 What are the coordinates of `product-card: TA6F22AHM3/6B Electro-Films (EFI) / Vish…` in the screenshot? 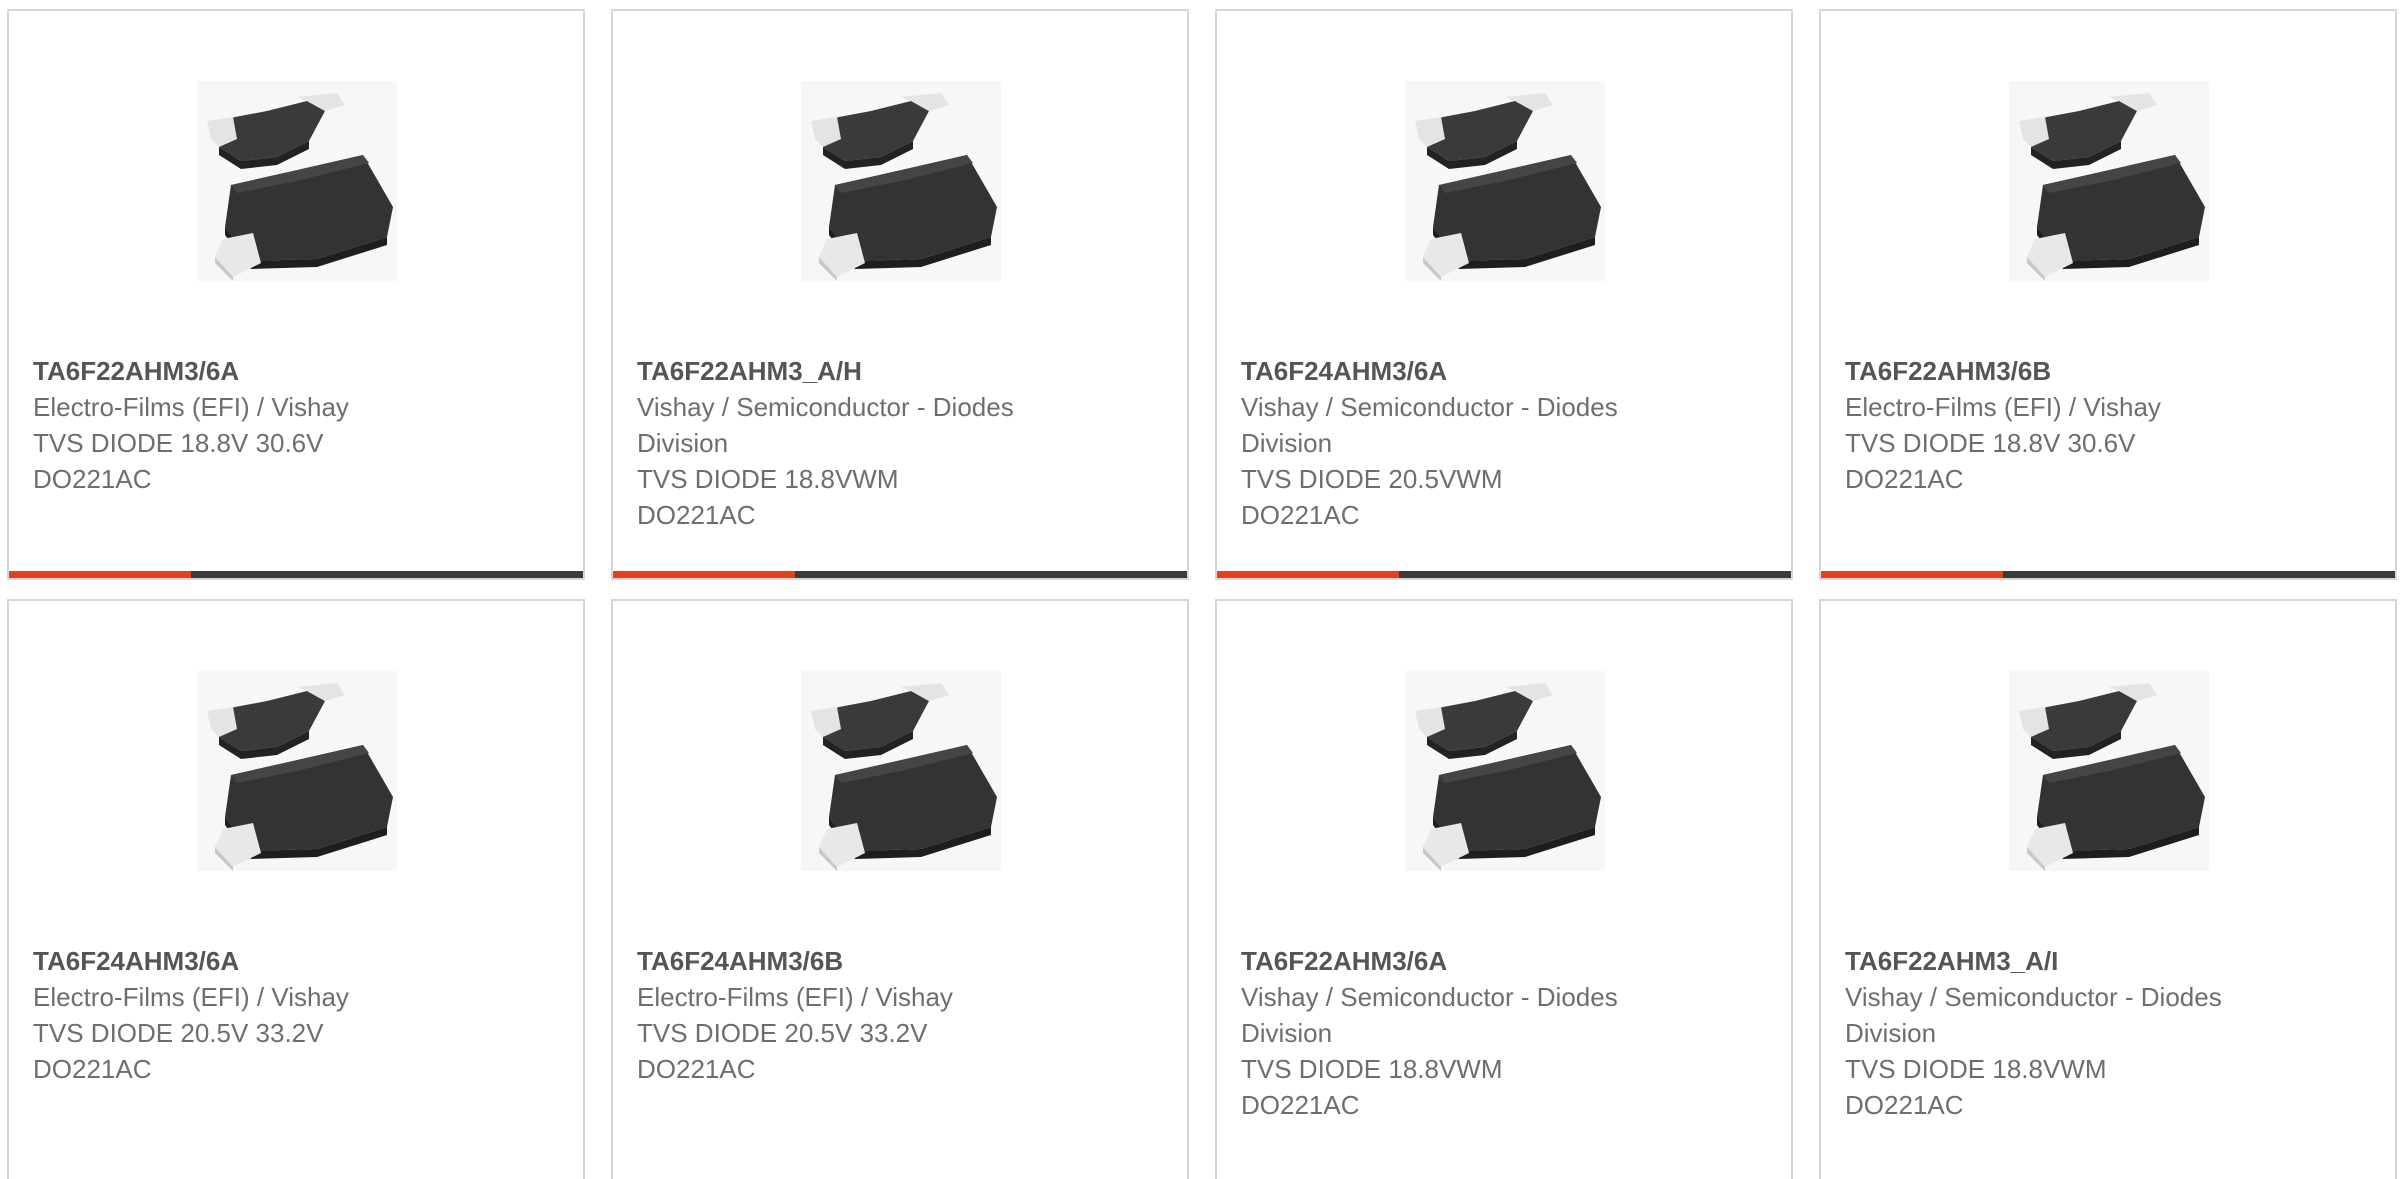 It's located at (2108, 294).